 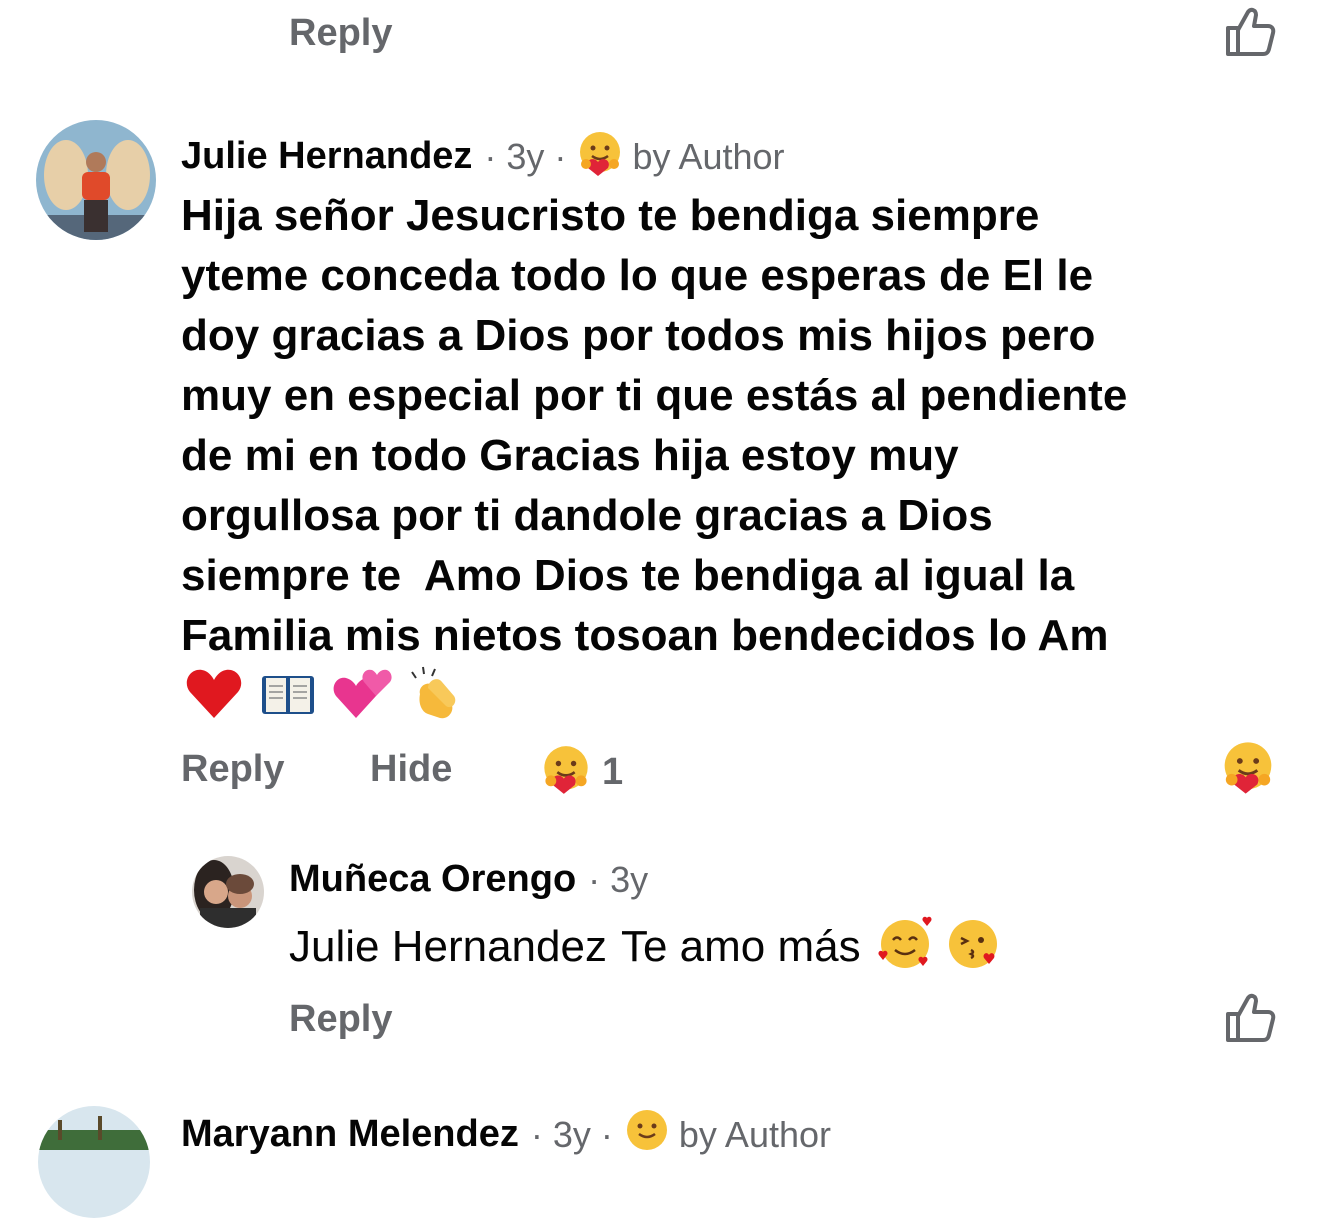 I want to click on comment-emojis, so click(x=325, y=696).